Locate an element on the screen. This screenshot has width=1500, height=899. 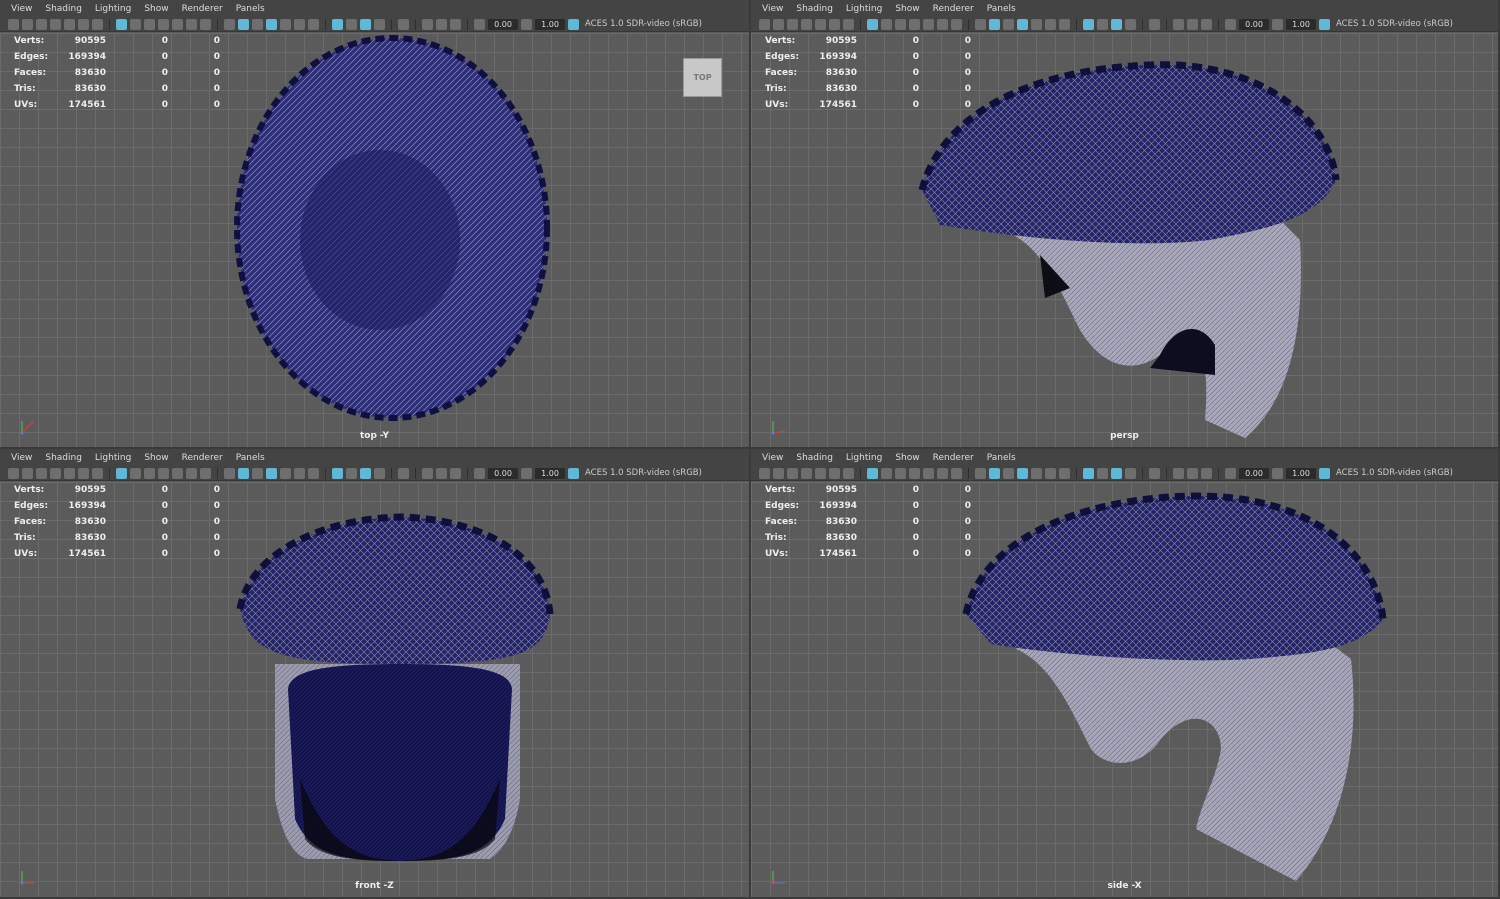
pencil-icon is located at coordinates (97, 473).